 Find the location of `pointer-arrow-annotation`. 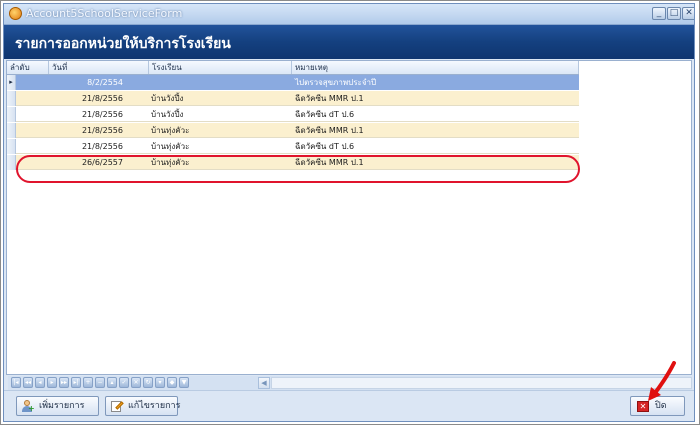

pointer-arrow-annotation is located at coordinates (662, 381).